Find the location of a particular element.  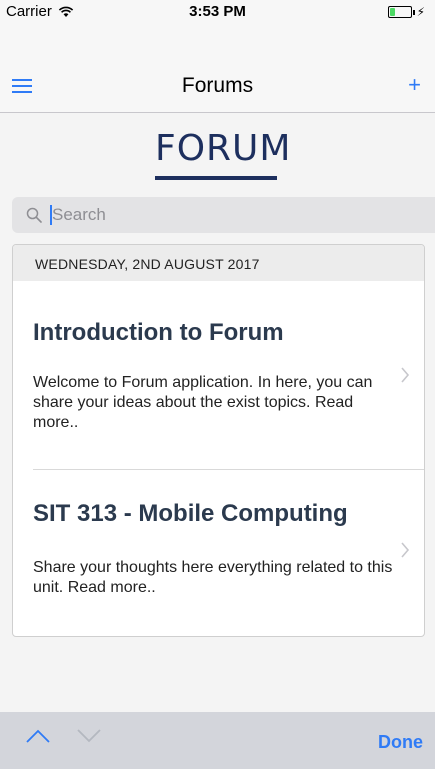

date-header-label: WEDNESDAY, 2ND AUGUST 2017 is located at coordinates (147, 264).